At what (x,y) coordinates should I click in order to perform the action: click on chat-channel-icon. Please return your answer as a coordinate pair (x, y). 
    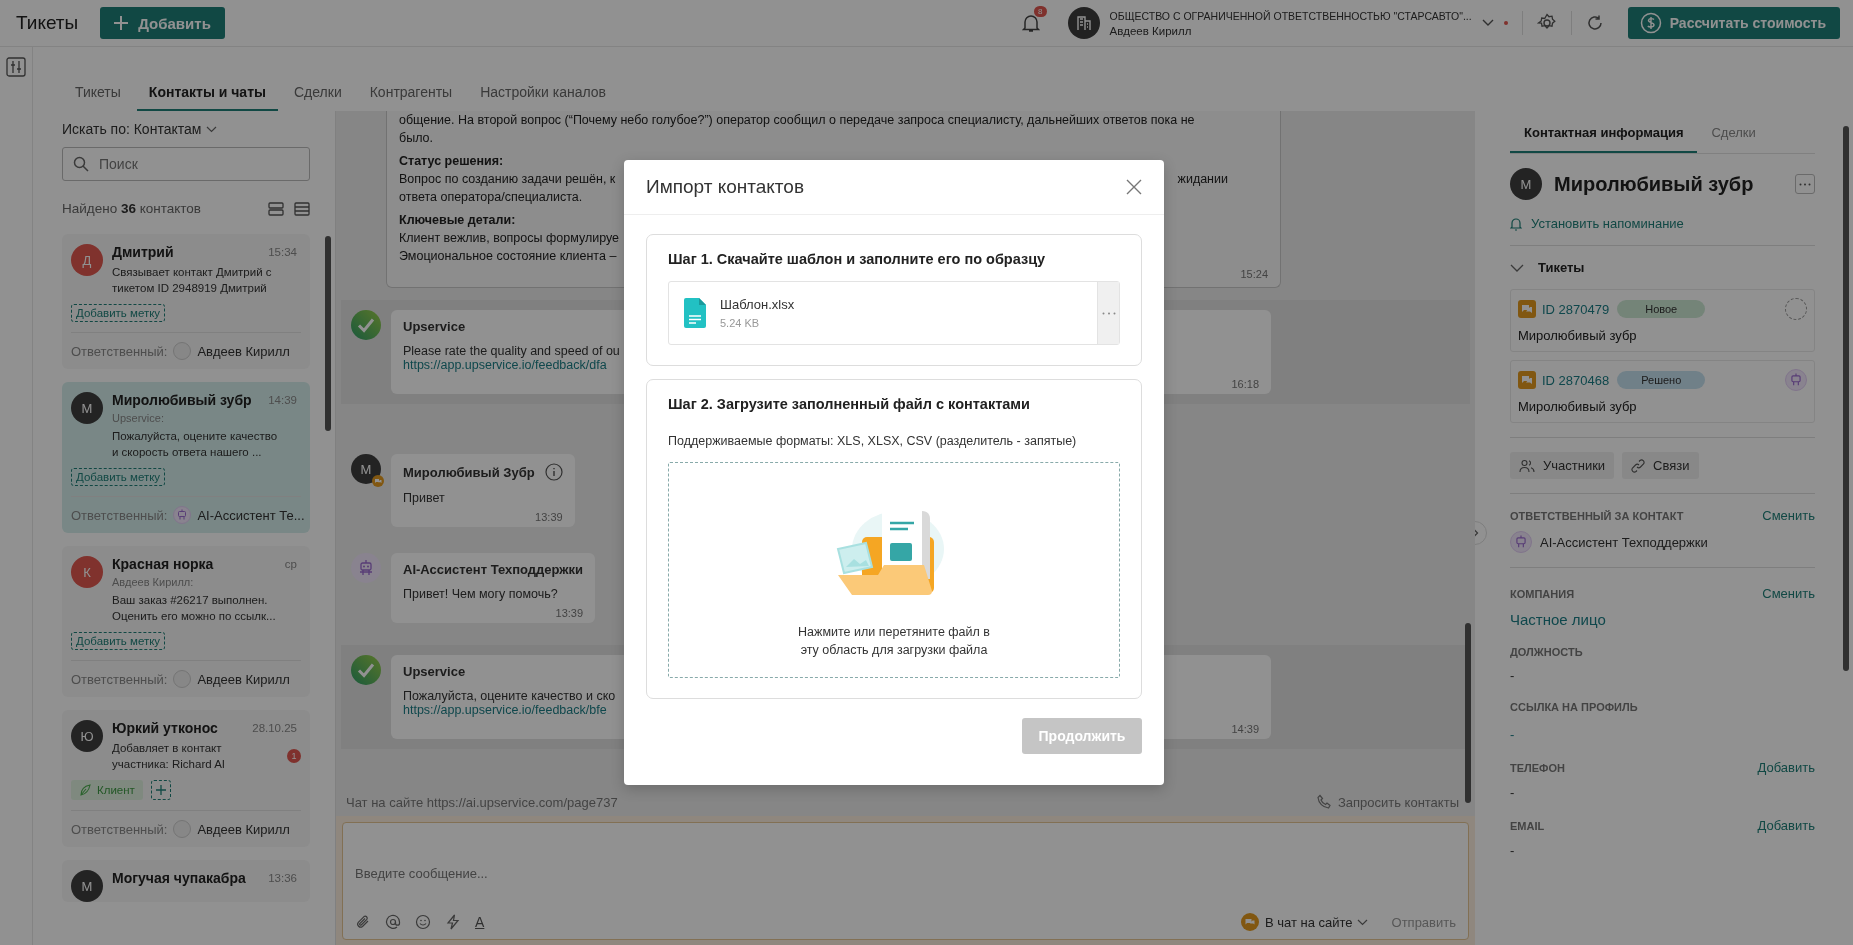
    Looking at the image, I should click on (1249, 922).